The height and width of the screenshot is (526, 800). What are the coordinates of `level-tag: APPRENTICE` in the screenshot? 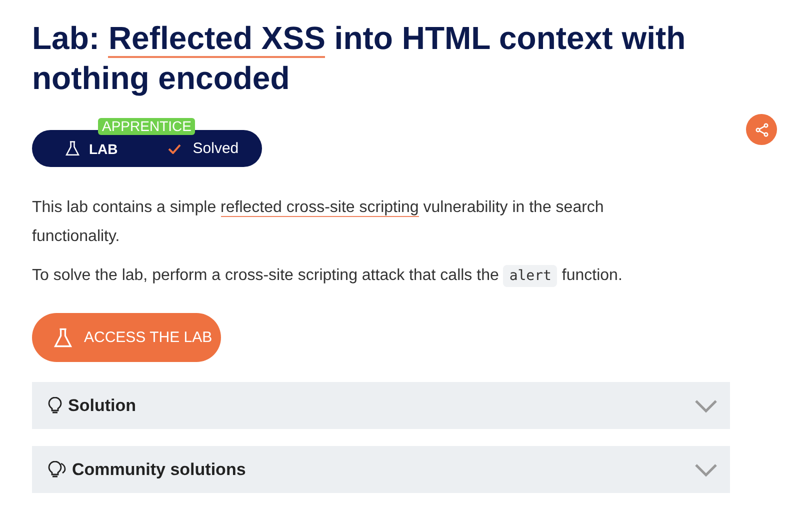 It's located at (147, 126).